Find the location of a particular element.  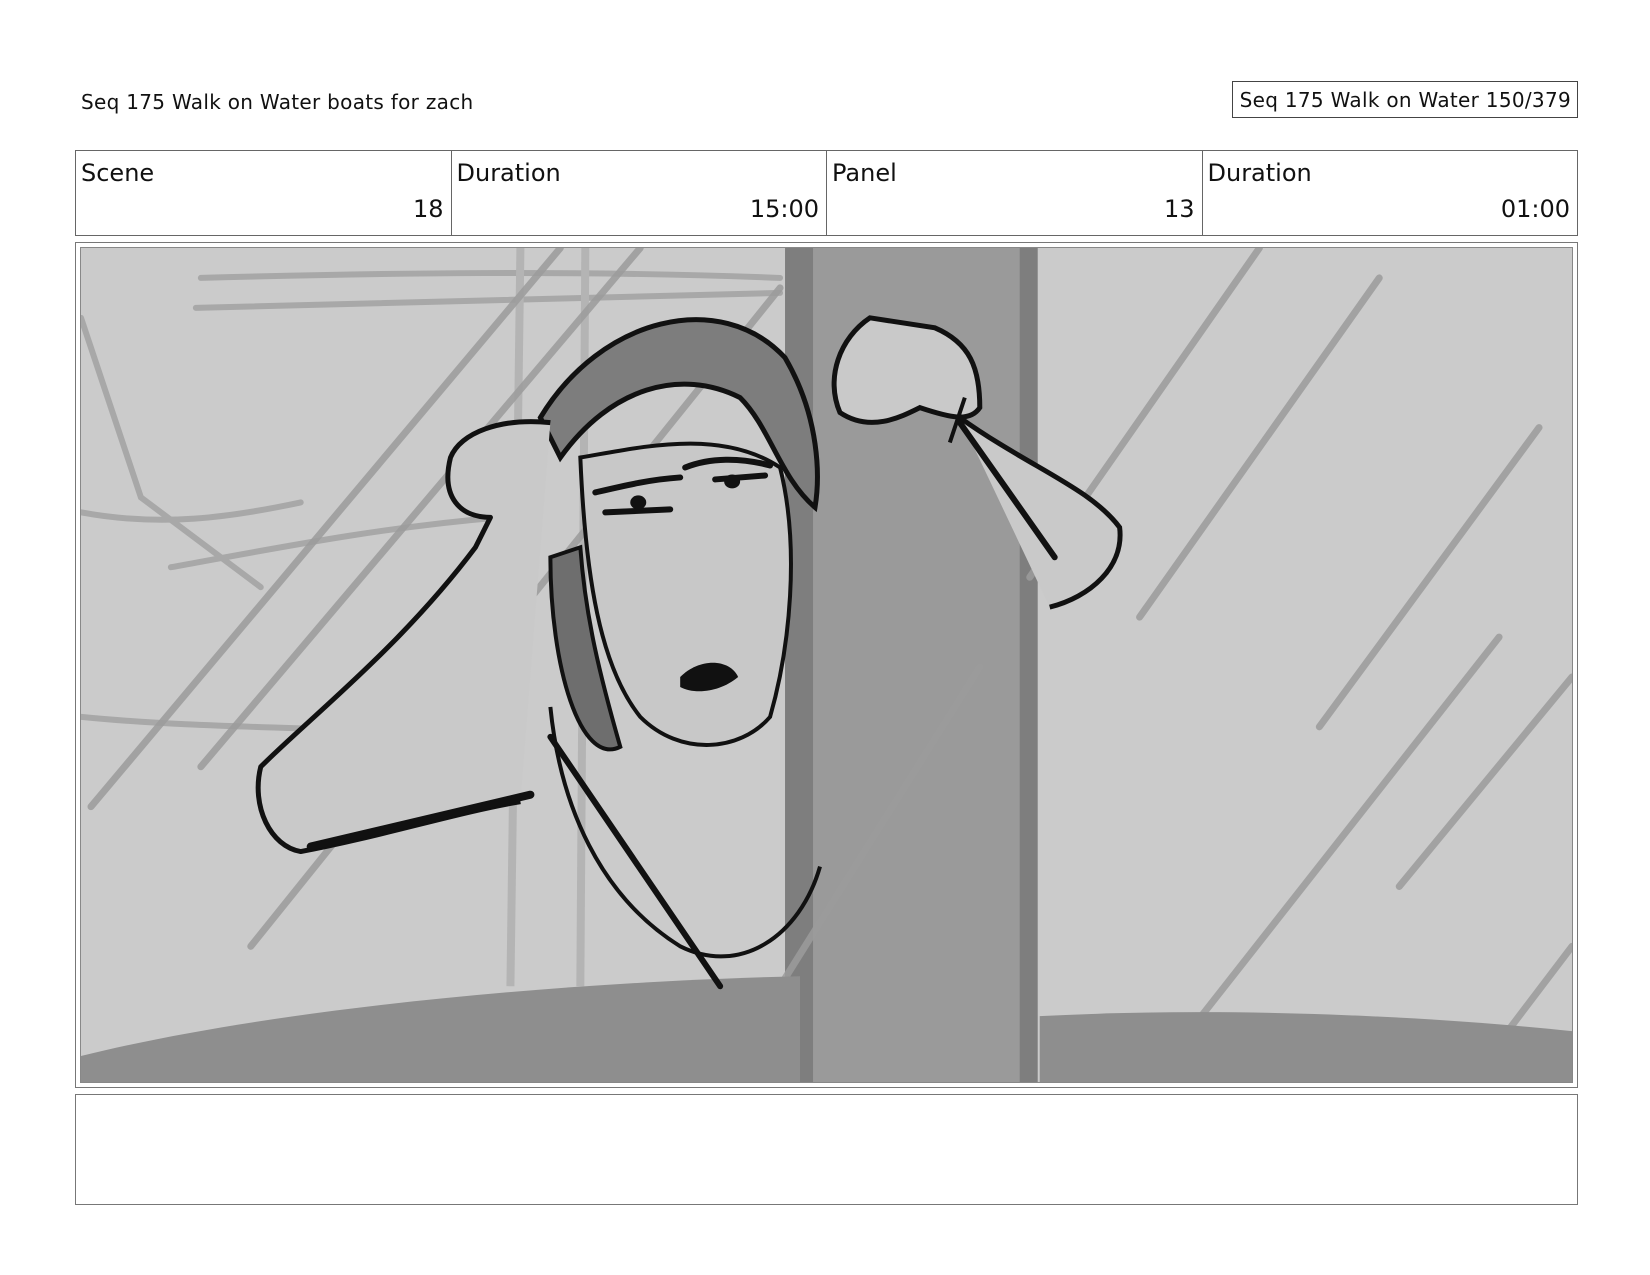

panel-value: 13 is located at coordinates (1179, 209).